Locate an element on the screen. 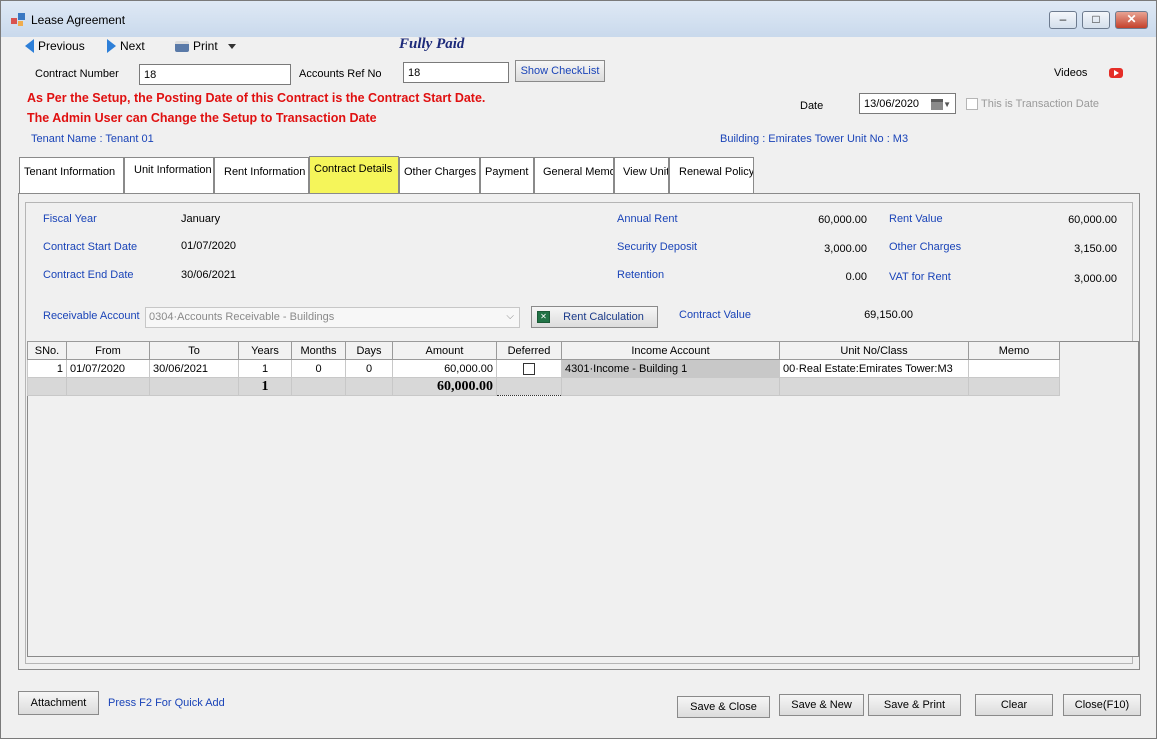  tab-view-unit: View Unit is located at coordinates (641, 175).